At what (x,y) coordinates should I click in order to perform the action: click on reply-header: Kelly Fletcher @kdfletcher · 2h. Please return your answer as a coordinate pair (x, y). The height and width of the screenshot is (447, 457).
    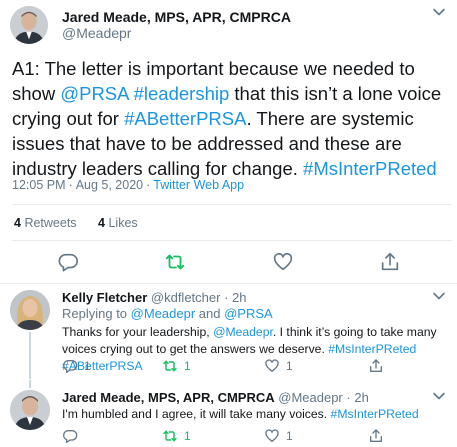
    Looking at the image, I should click on (154, 297).